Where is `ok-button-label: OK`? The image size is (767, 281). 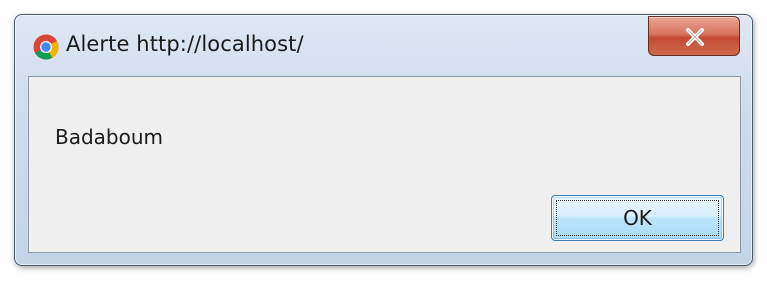 ok-button-label: OK is located at coordinates (637, 218).